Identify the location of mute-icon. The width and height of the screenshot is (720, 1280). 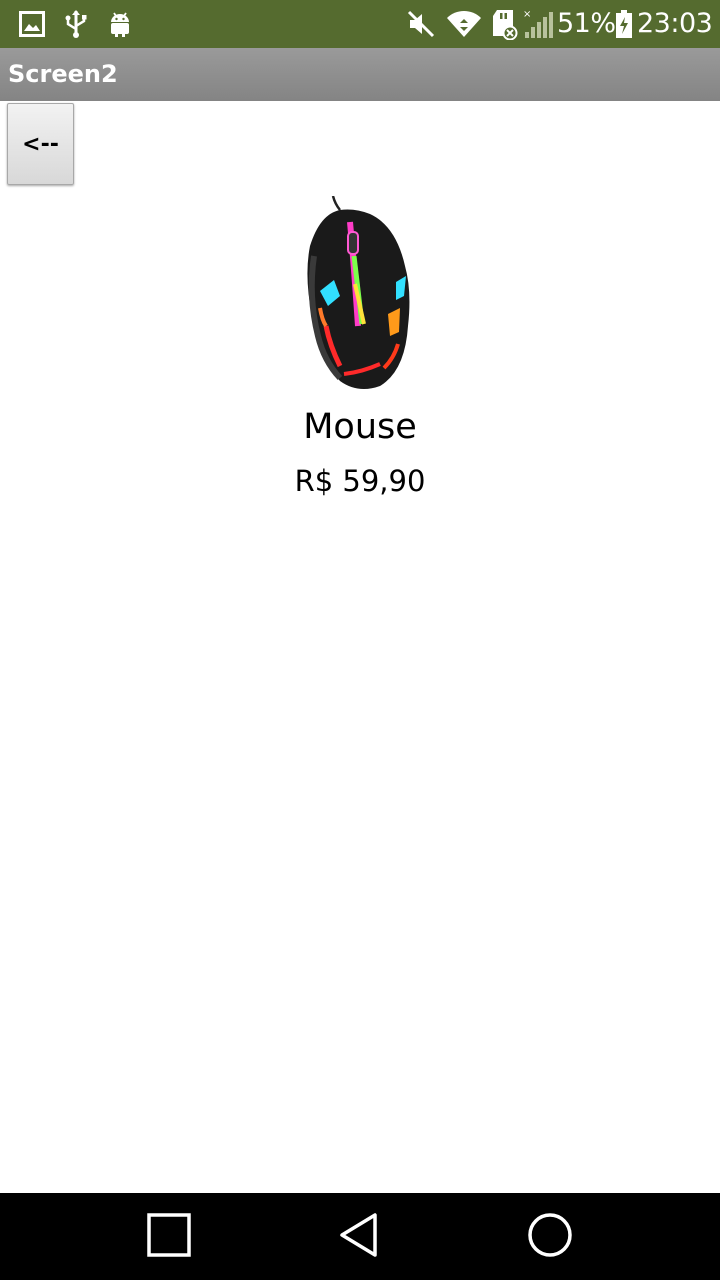
(421, 24).